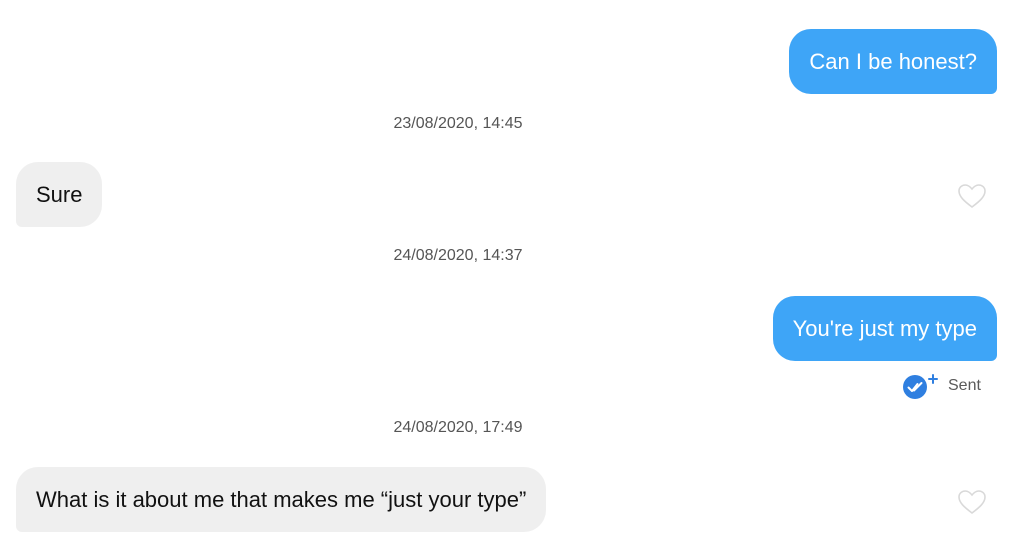  Describe the element at coordinates (920, 386) in the screenshot. I see `double-check-plus-icon` at that location.